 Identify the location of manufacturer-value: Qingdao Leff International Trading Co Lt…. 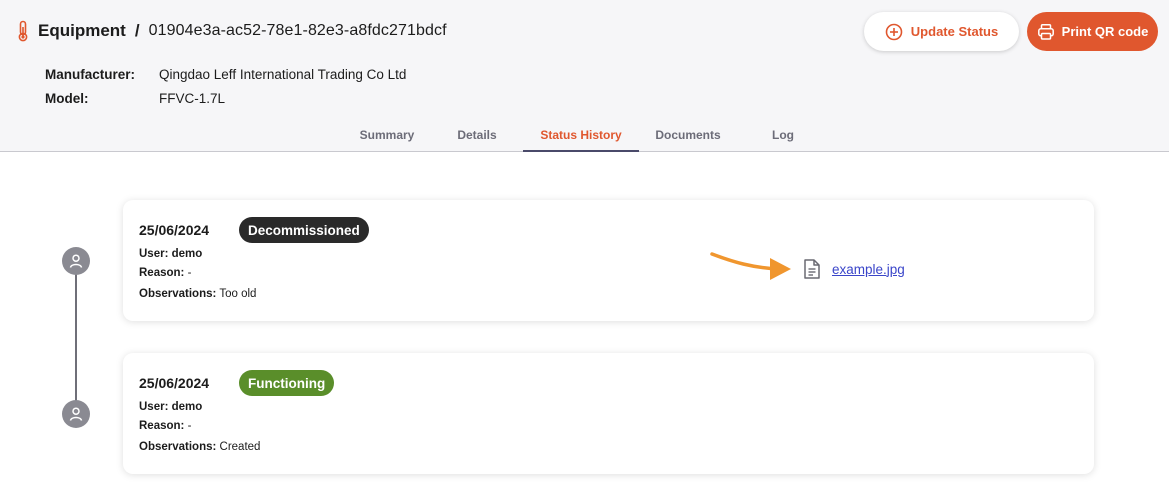
(283, 74).